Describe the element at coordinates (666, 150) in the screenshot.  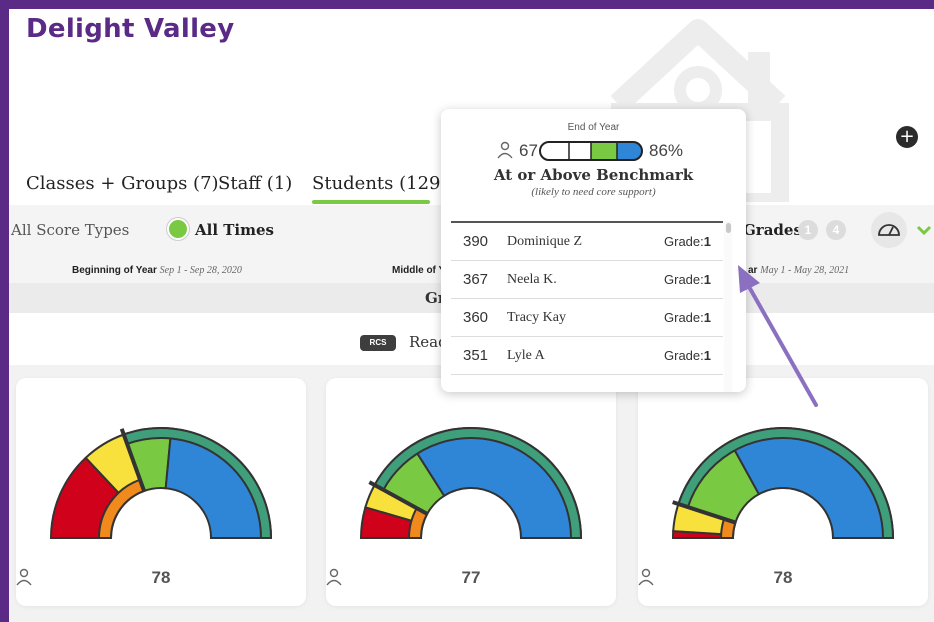
I see `popup-percent: 86%` at that location.